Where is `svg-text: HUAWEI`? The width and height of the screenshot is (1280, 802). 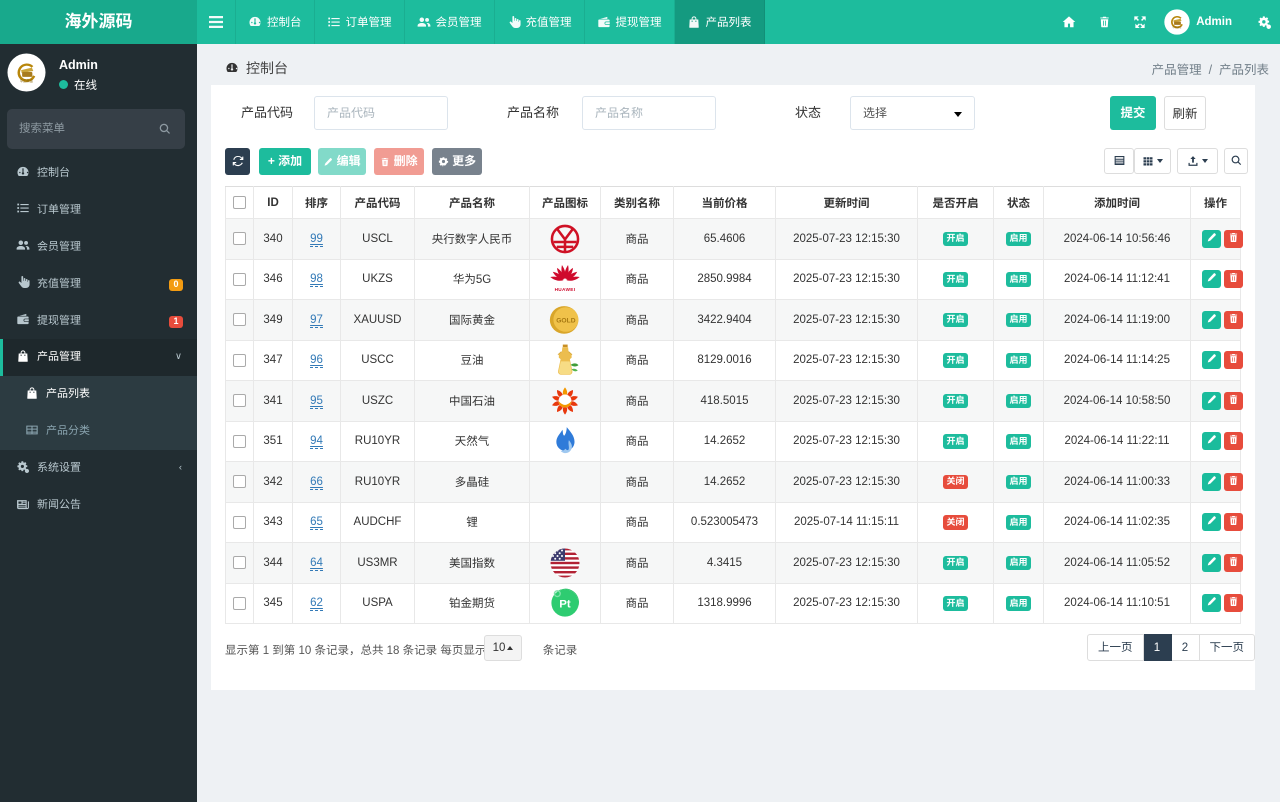 svg-text: HUAWEI is located at coordinates (565, 289).